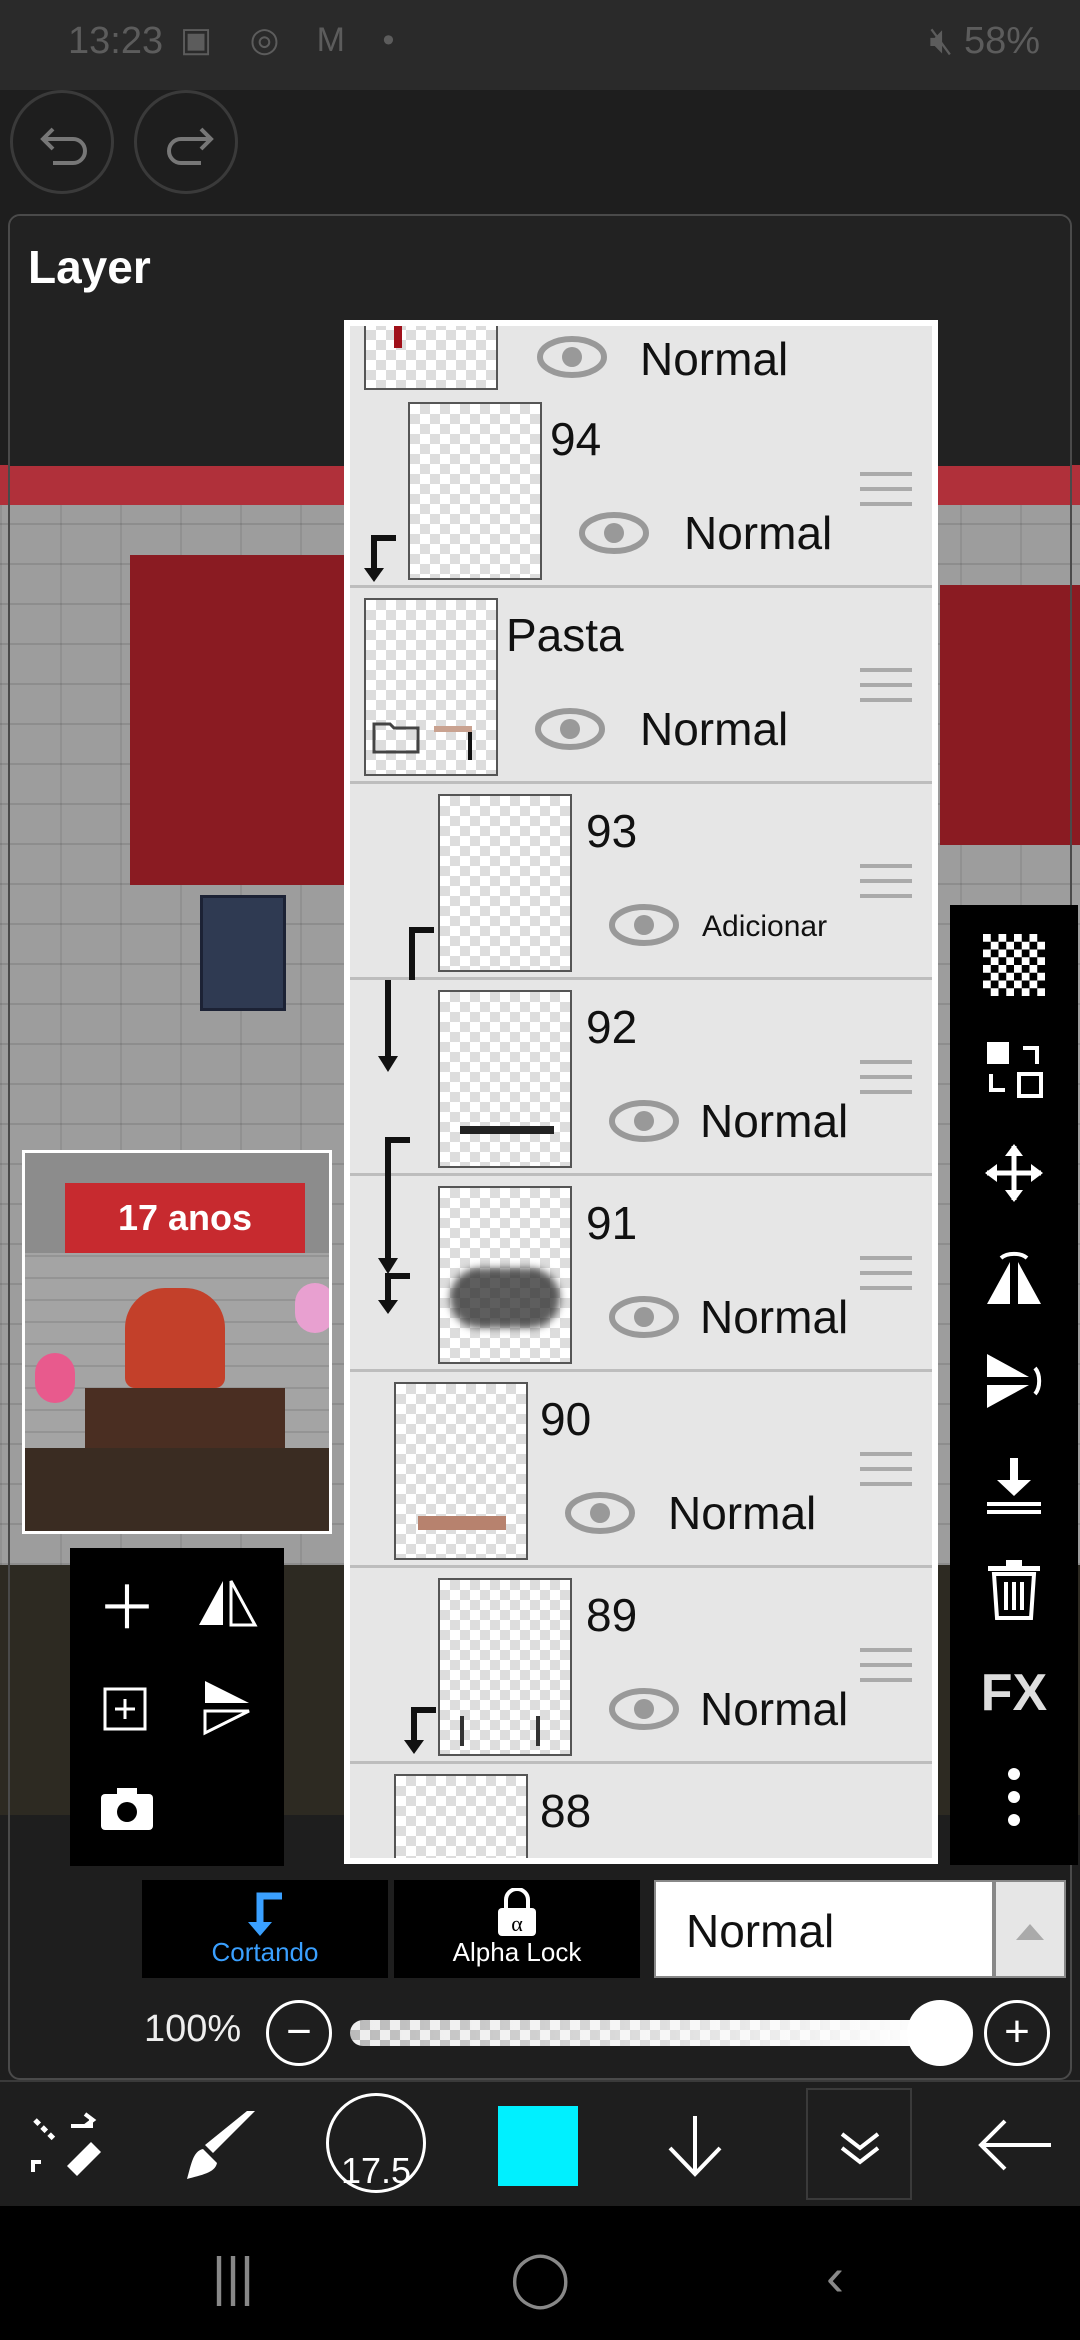 The image size is (1080, 2340). What do you see at coordinates (65, 2145) in the screenshot?
I see `transform-tool-button` at bounding box center [65, 2145].